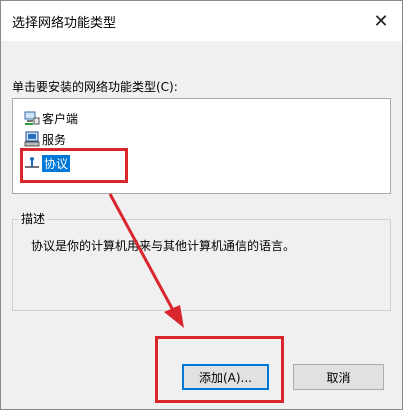 The height and width of the screenshot is (410, 403). Describe the element at coordinates (32, 139) in the screenshot. I see `service-icon` at that location.